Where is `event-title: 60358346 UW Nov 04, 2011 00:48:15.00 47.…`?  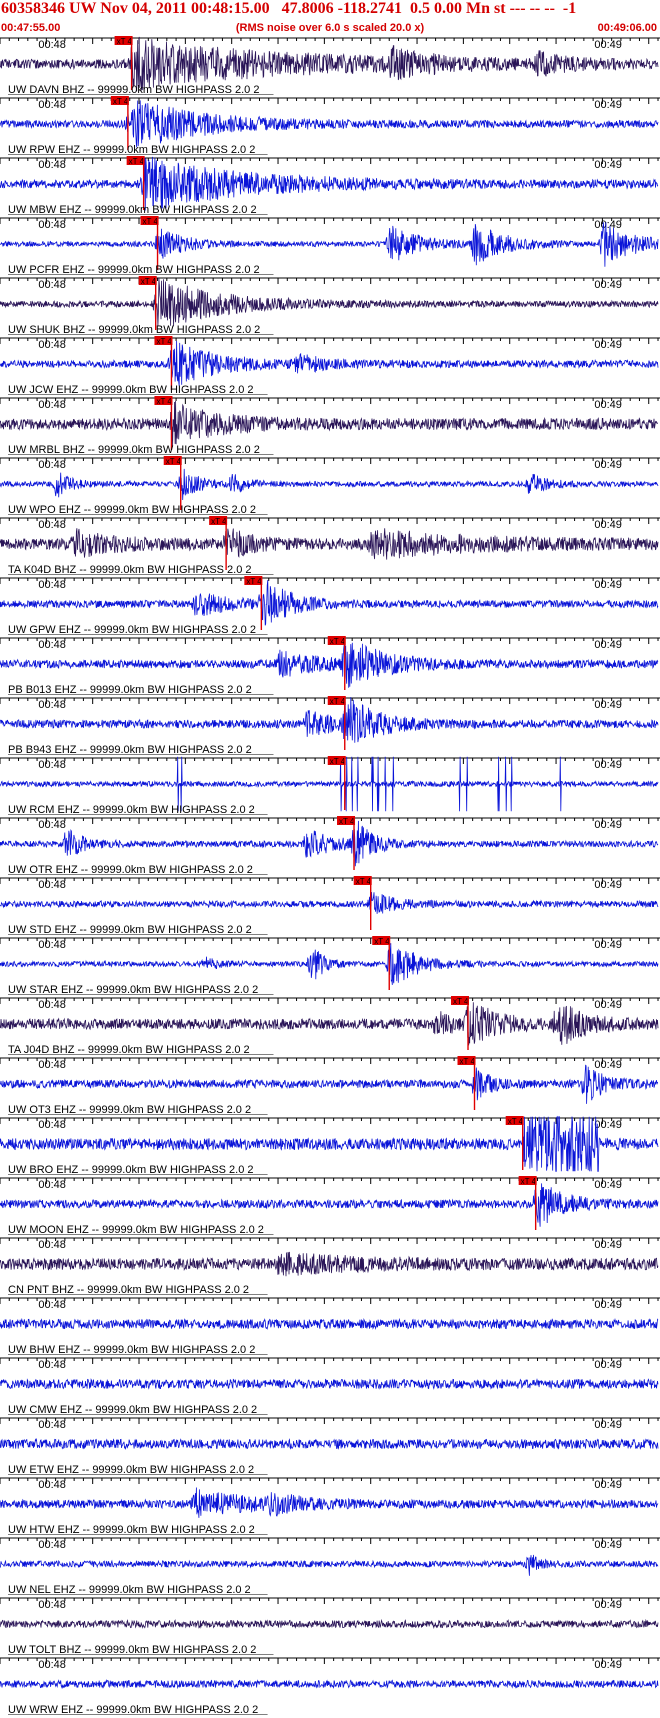 event-title: 60358346 UW Nov 04, 2011 00:48:15.00 47.… is located at coordinates (289, 8).